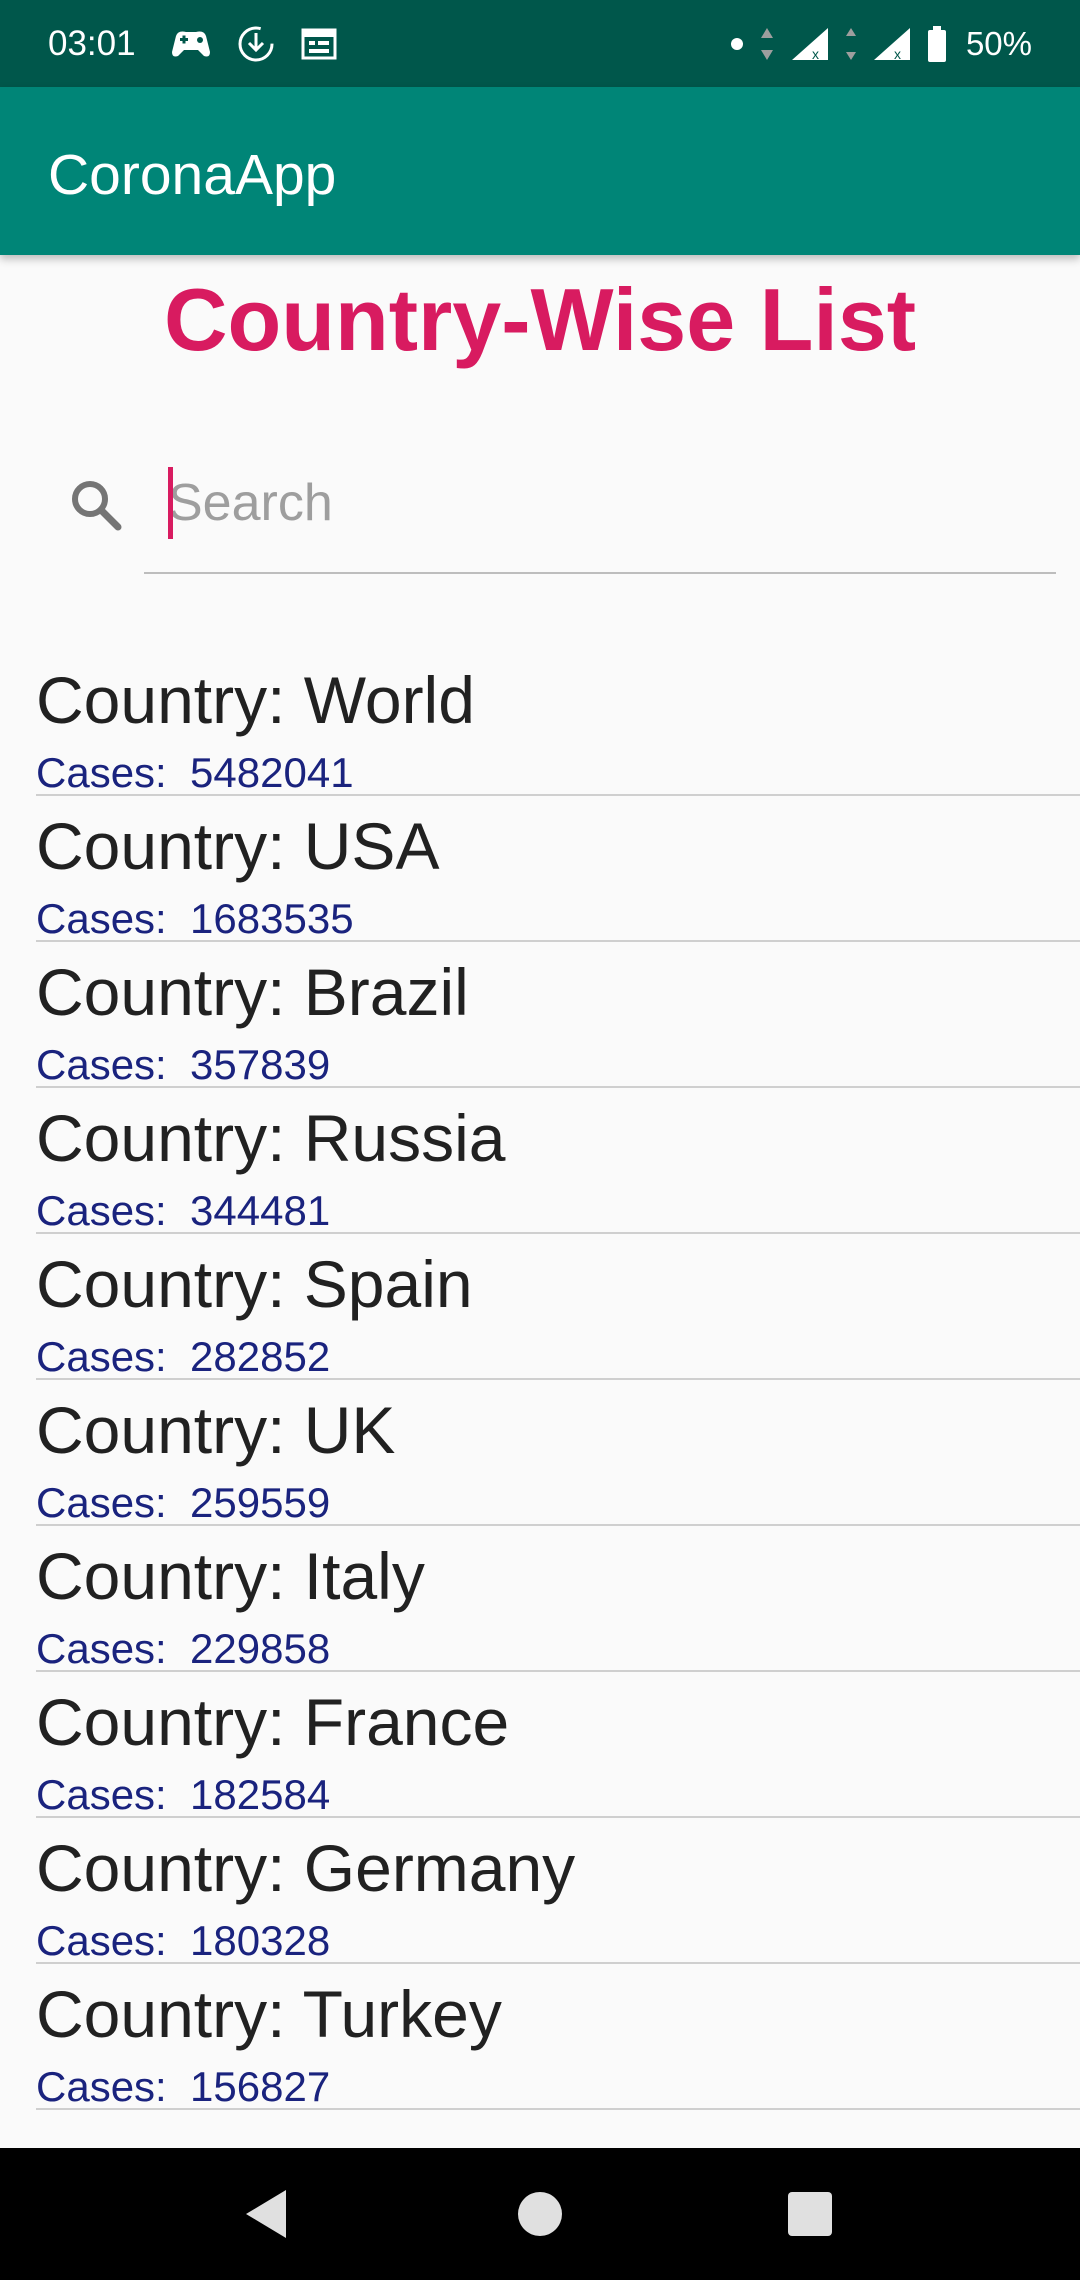 The height and width of the screenshot is (2280, 1080). I want to click on calendar-icon, so click(319, 44).